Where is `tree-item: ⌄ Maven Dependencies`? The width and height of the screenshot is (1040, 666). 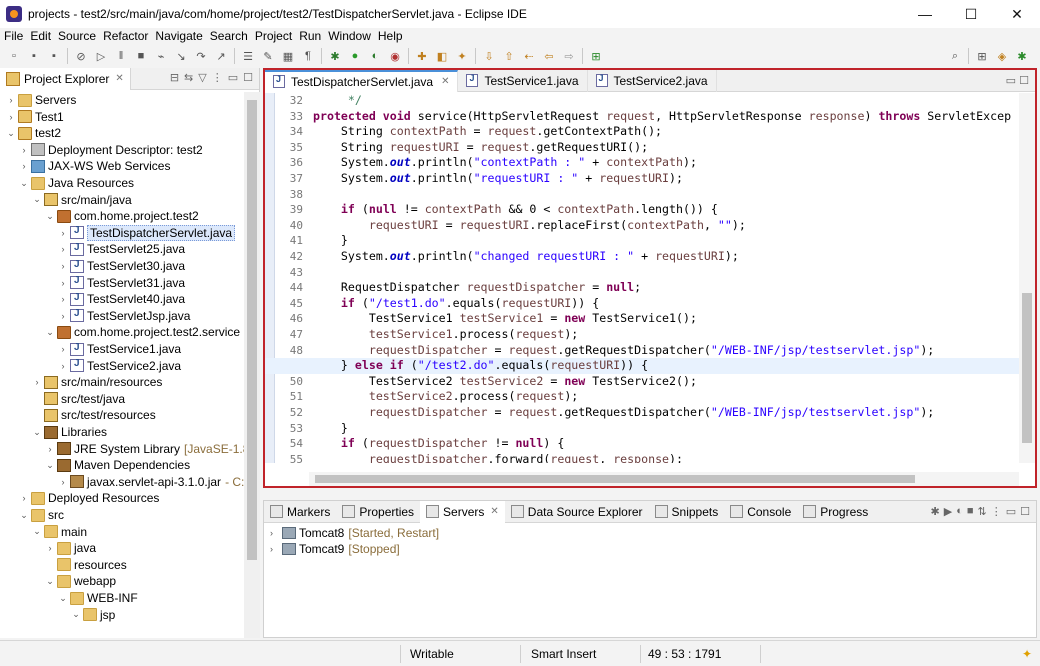
tree-item: ⌄ Maven Dependencies is located at coordinates (117, 465).